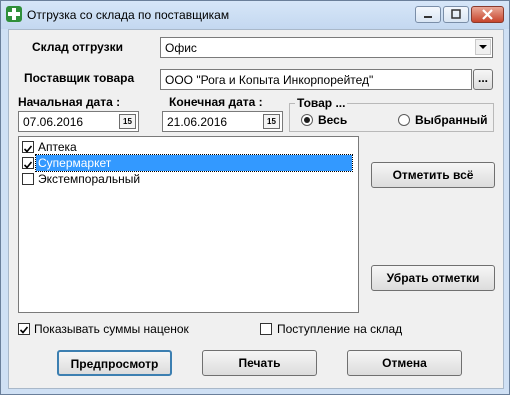 This screenshot has height=395, width=510. Describe the element at coordinates (433, 175) in the screenshot. I see `check-all-button: Отметить всё` at that location.